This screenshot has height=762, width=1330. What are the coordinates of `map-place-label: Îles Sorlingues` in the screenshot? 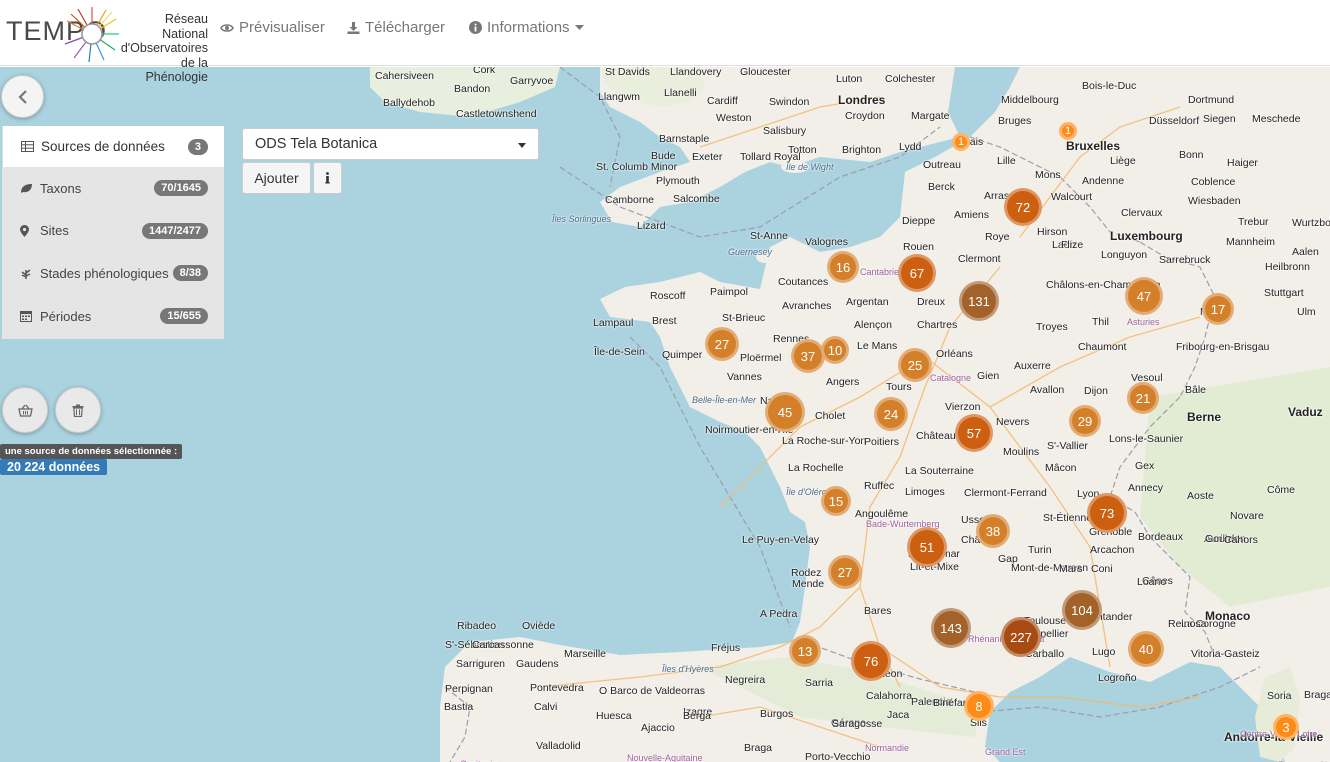 It's located at (582, 219).